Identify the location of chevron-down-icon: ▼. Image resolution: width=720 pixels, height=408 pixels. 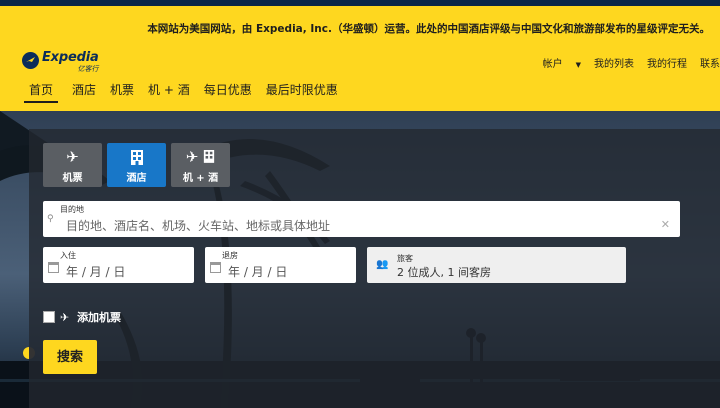
(578, 65).